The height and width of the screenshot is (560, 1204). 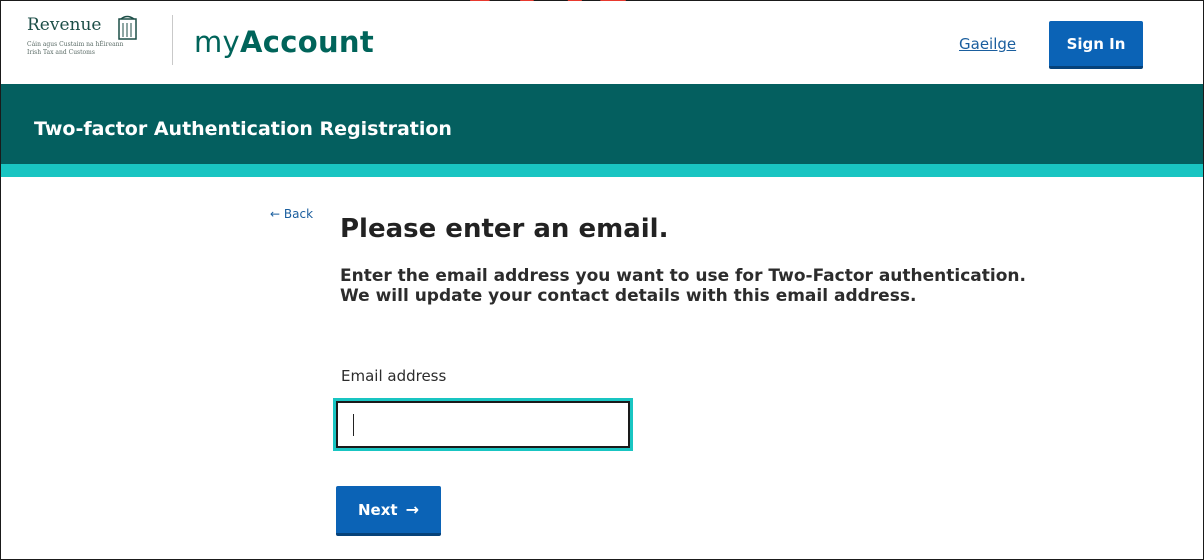 What do you see at coordinates (602, 124) in the screenshot?
I see `page-banner: Two-factor Authentication Registration` at bounding box center [602, 124].